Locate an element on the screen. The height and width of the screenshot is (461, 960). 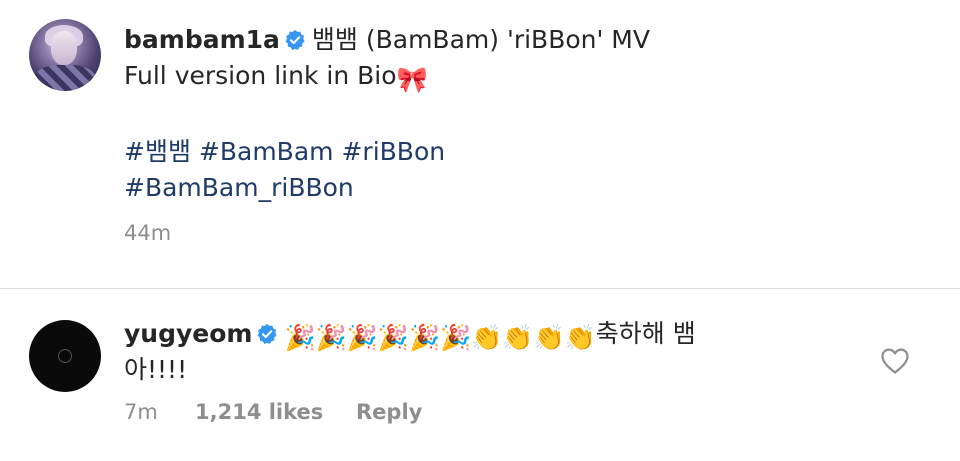
ribbon-emoji: 🎀 is located at coordinates (412, 79).